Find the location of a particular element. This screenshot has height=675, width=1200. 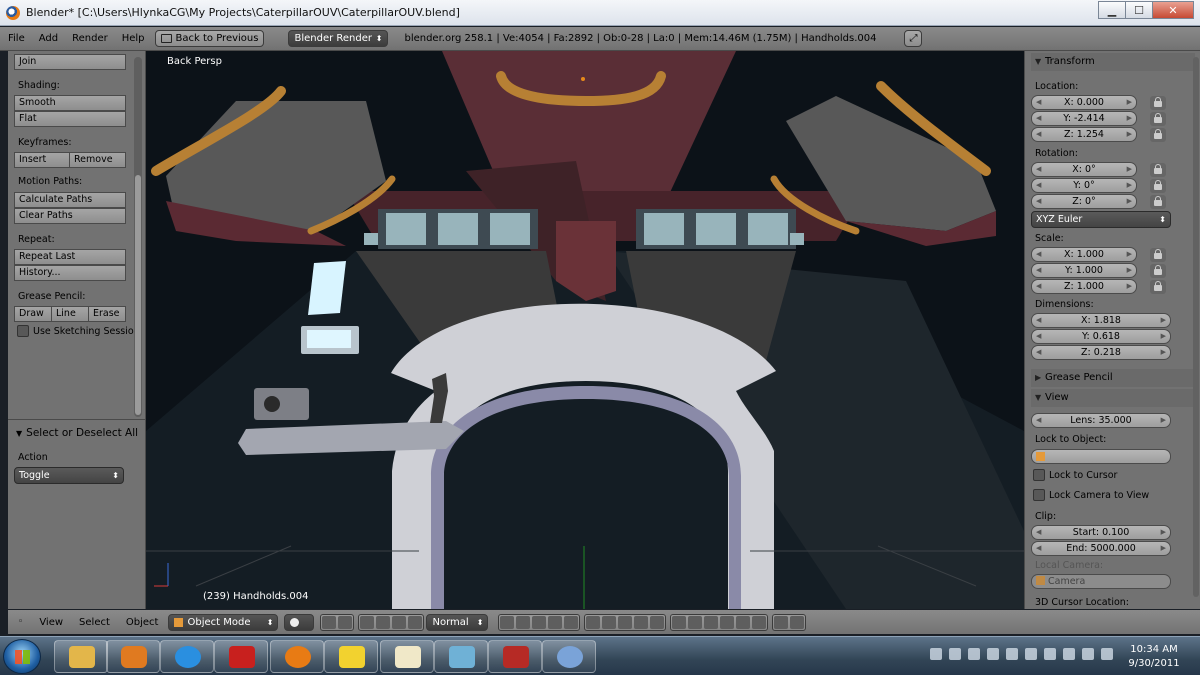

toolshelf-scrollbar is located at coordinates (138, 237).